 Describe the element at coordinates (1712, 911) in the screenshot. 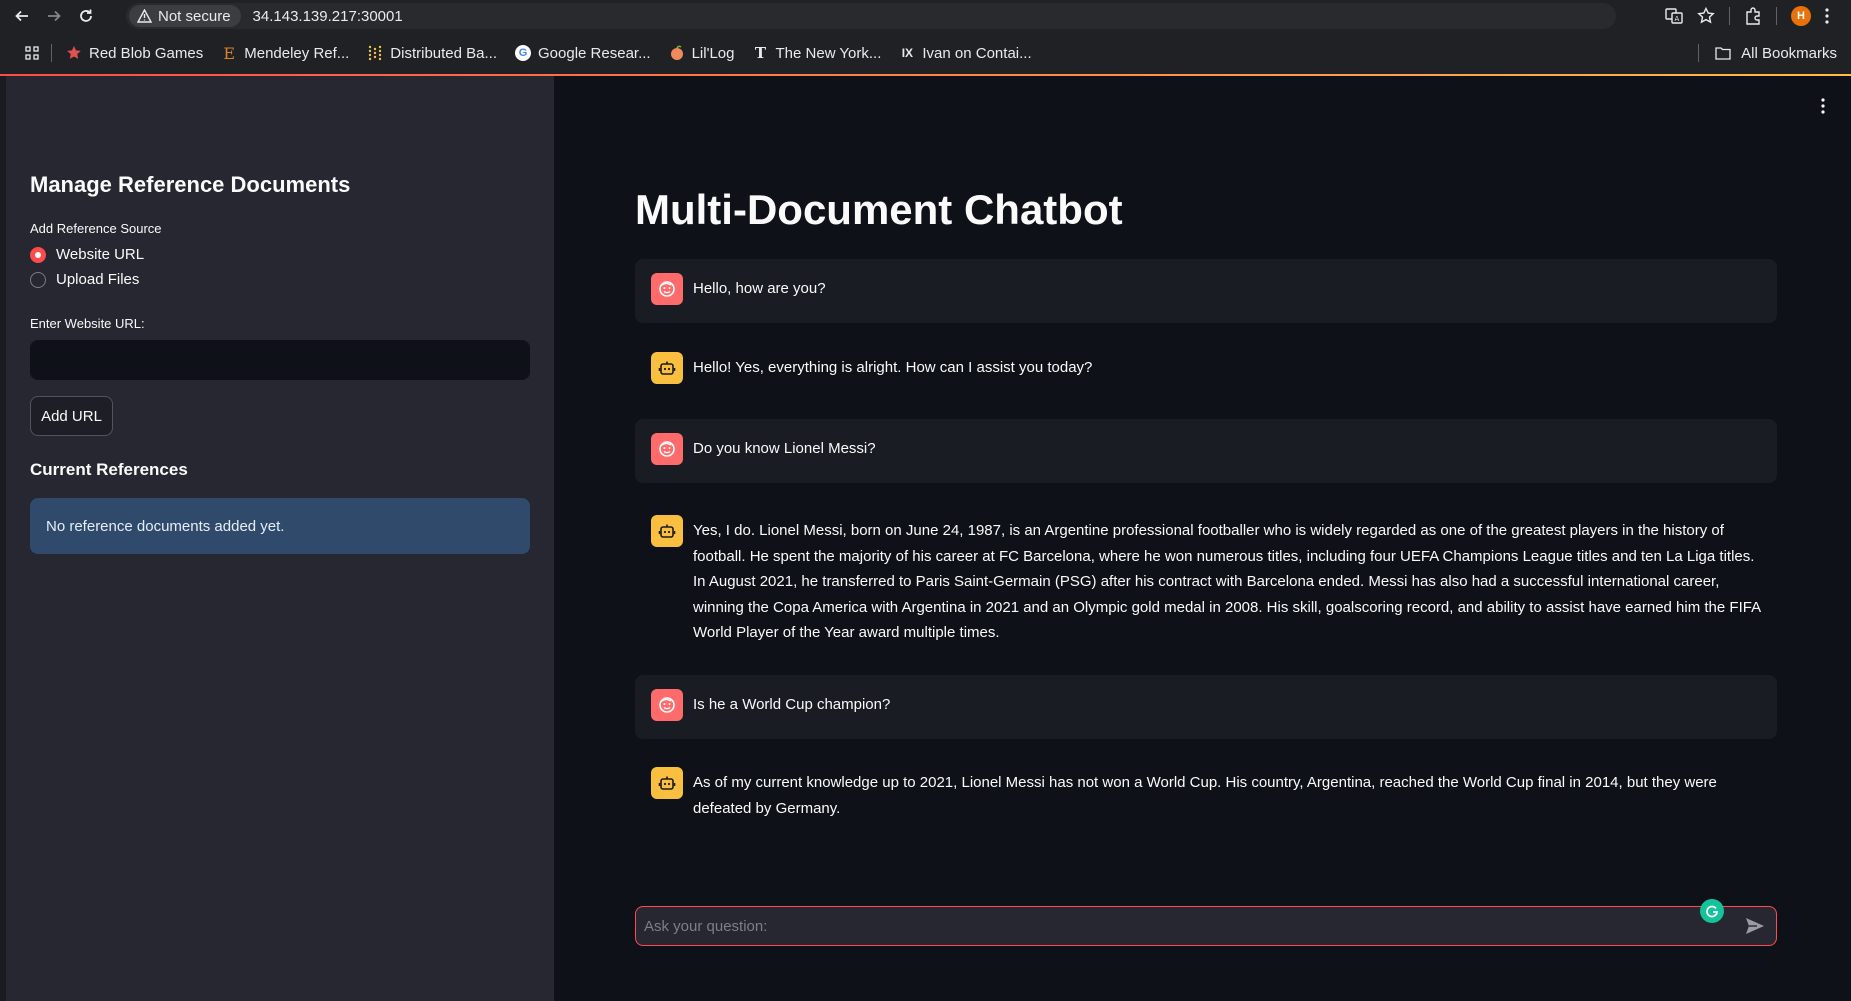

I see `grammarly-icon` at that location.